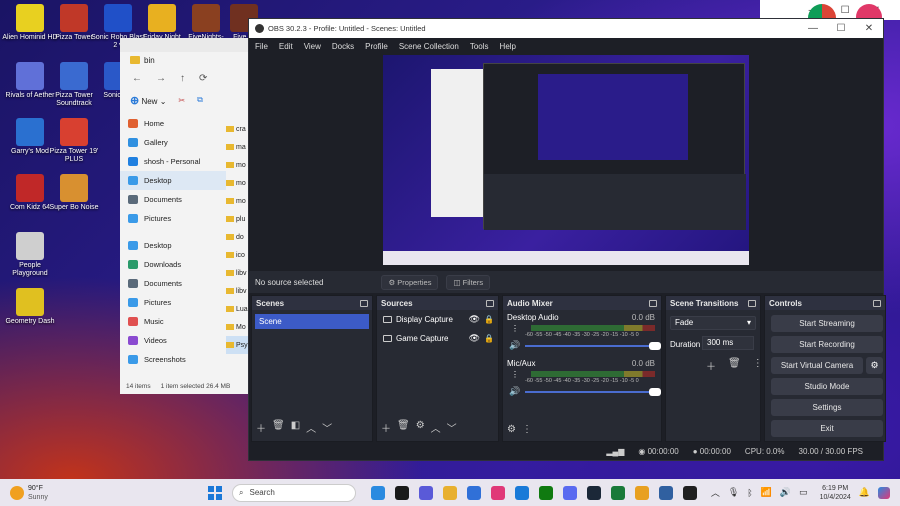  Describe the element at coordinates (468, 282) in the screenshot. I see `filters-button: ◫ Filters` at that location.